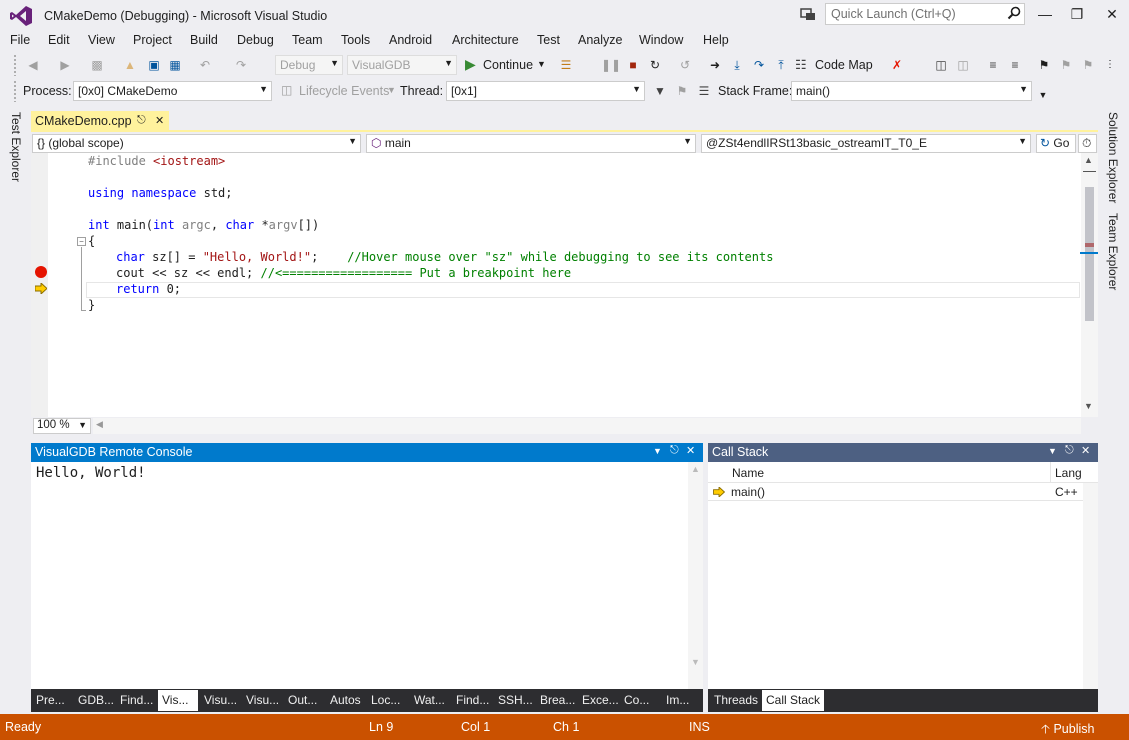  Describe the element at coordinates (205, 65) in the screenshot. I see `undo-icon: ↶` at that location.